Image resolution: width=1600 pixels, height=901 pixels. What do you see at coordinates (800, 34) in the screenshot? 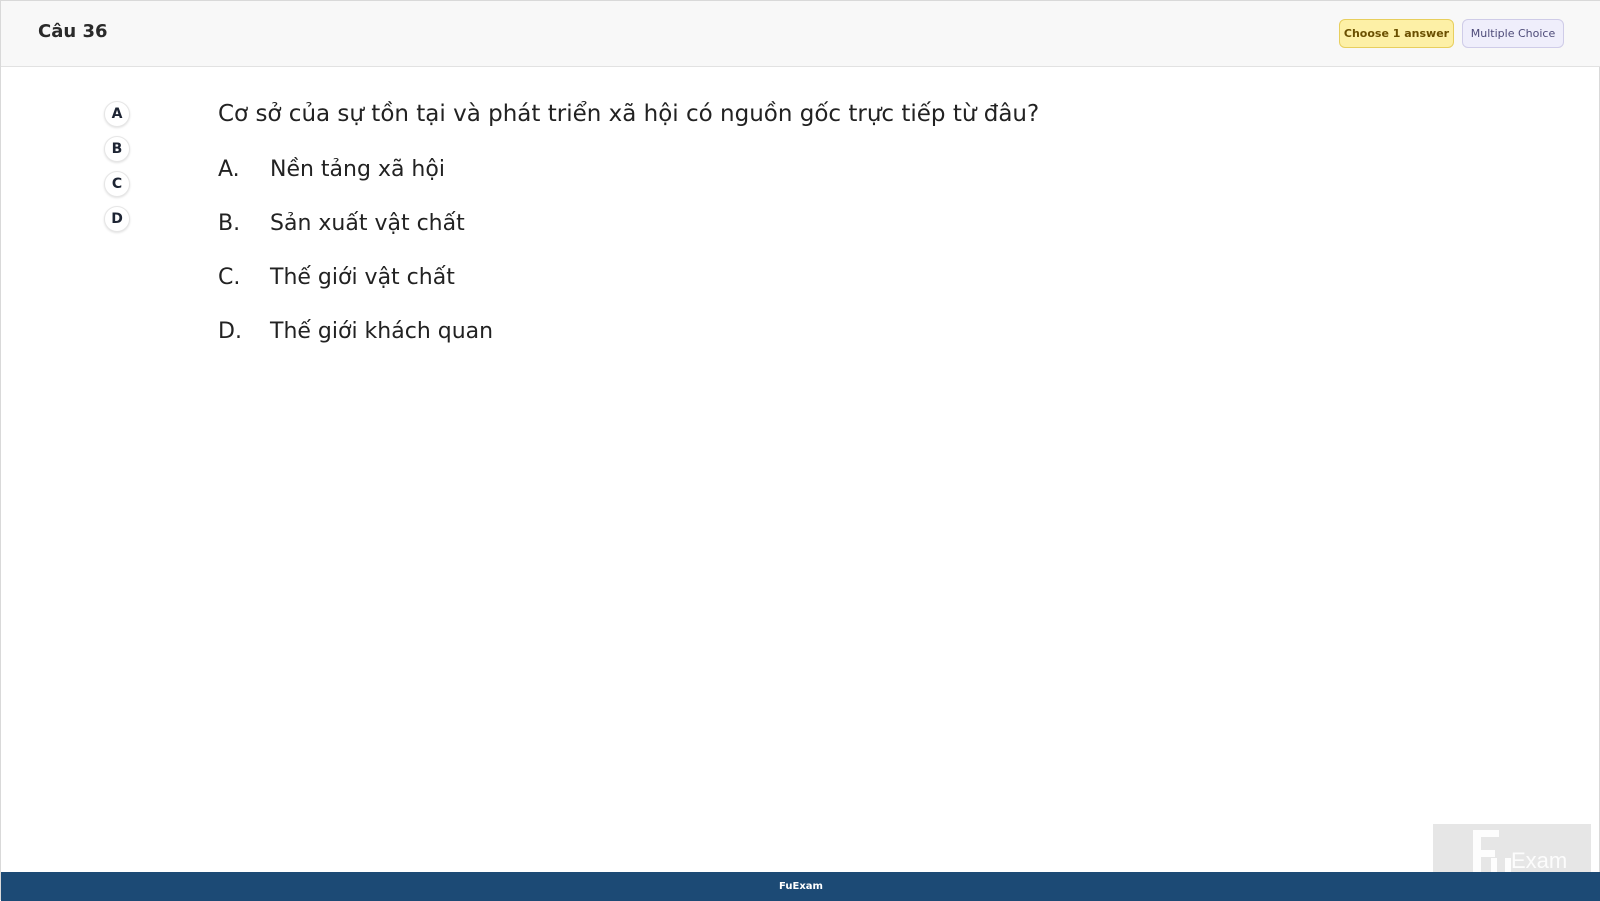
I see `question-header: Câu 36 Choose 1 answer Multiple Choice` at bounding box center [800, 34].